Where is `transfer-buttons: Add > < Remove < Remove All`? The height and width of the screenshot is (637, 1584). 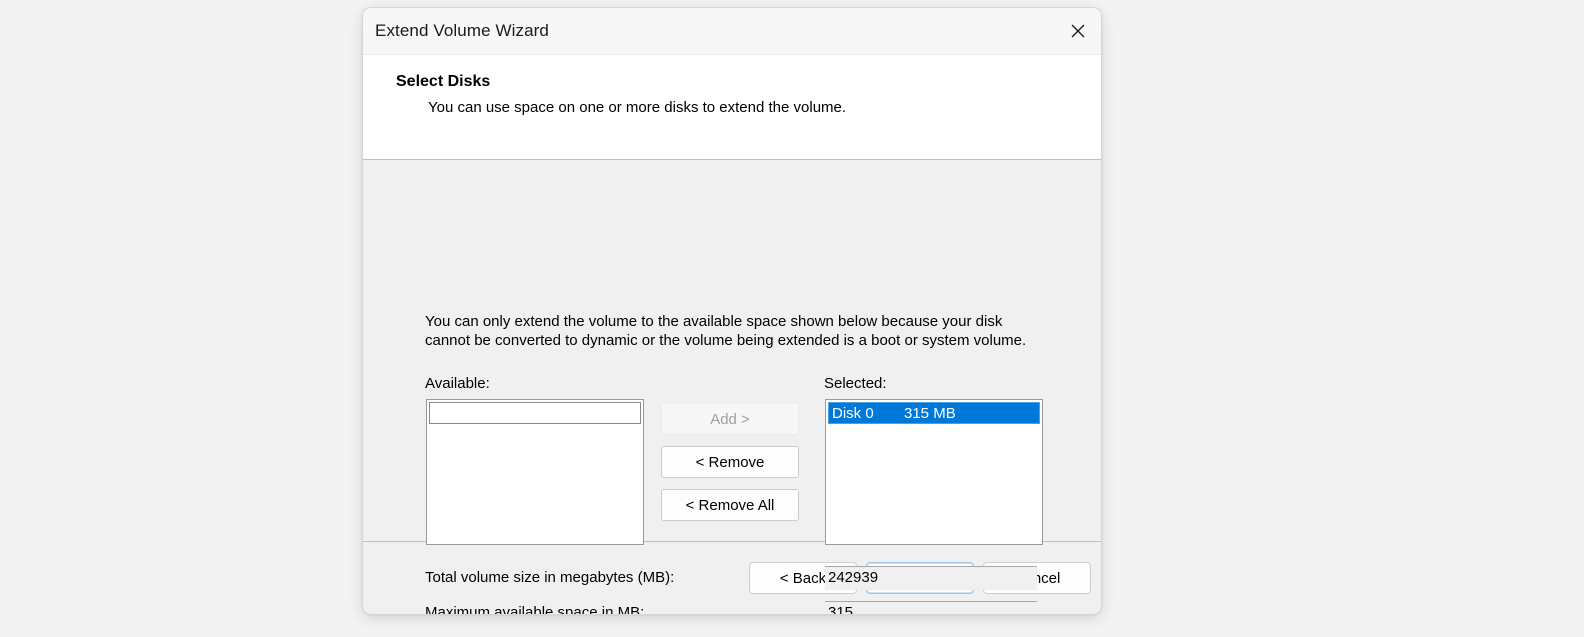 transfer-buttons: Add > < Remove < Remove All is located at coordinates (730, 467).